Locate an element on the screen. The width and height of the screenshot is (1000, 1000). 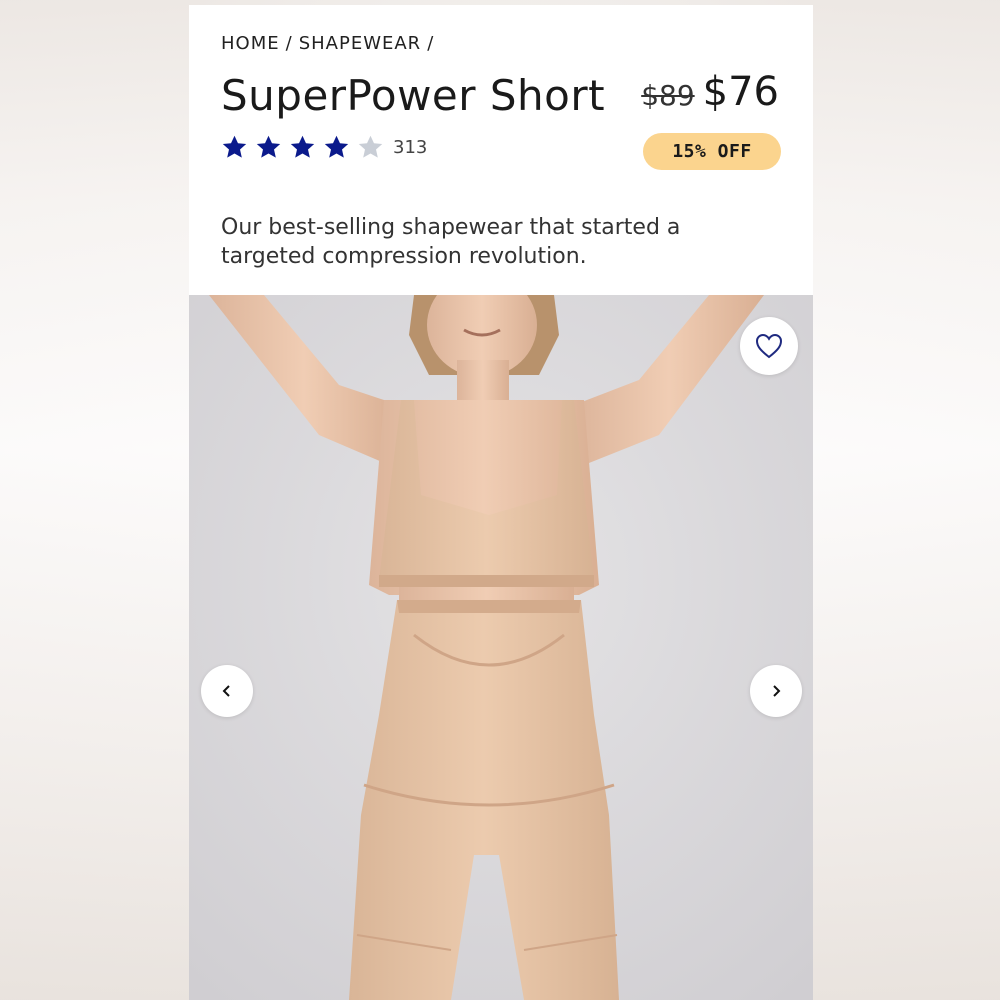
previous-image-button is located at coordinates (227, 691).